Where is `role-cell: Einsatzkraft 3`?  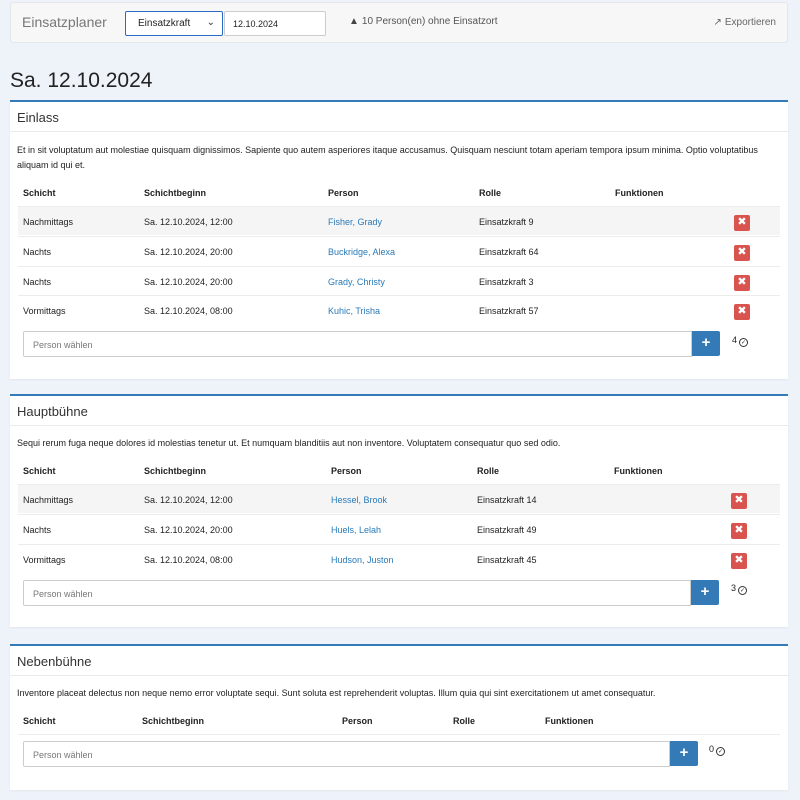 role-cell: Einsatzkraft 3 is located at coordinates (506, 282).